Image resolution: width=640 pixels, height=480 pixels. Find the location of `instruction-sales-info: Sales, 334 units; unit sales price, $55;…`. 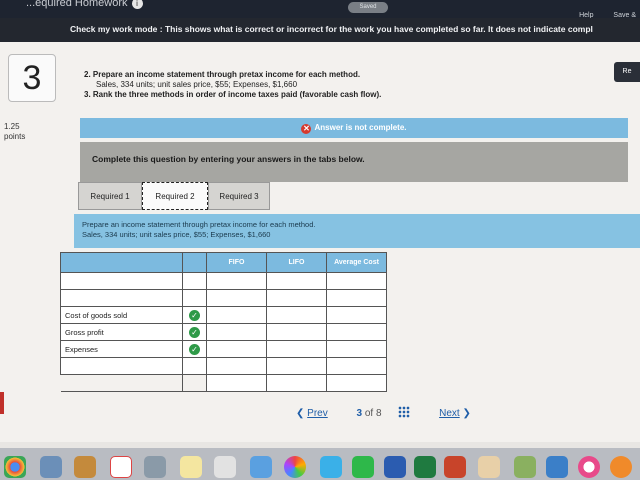

instruction-sales-info: Sales, 334 units; unit sales price, $55;… is located at coordinates (197, 84).